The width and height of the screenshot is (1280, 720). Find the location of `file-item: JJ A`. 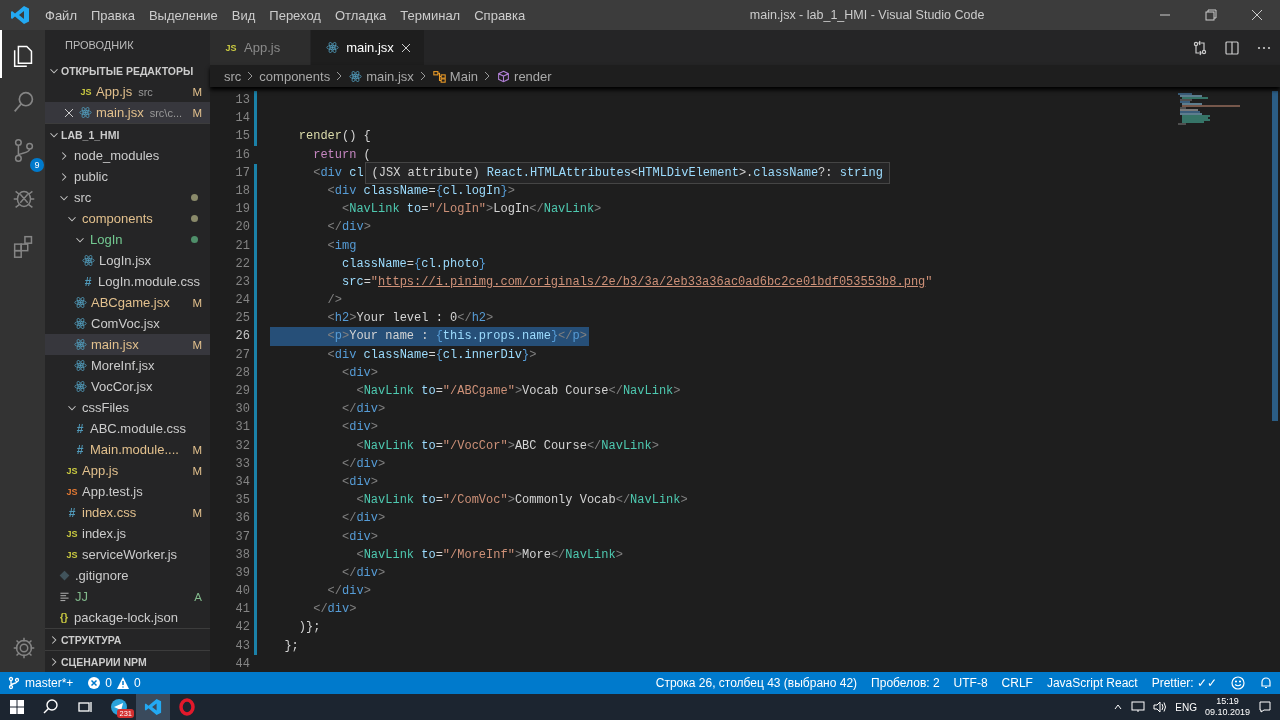

file-item: JJ A is located at coordinates (127, 596).